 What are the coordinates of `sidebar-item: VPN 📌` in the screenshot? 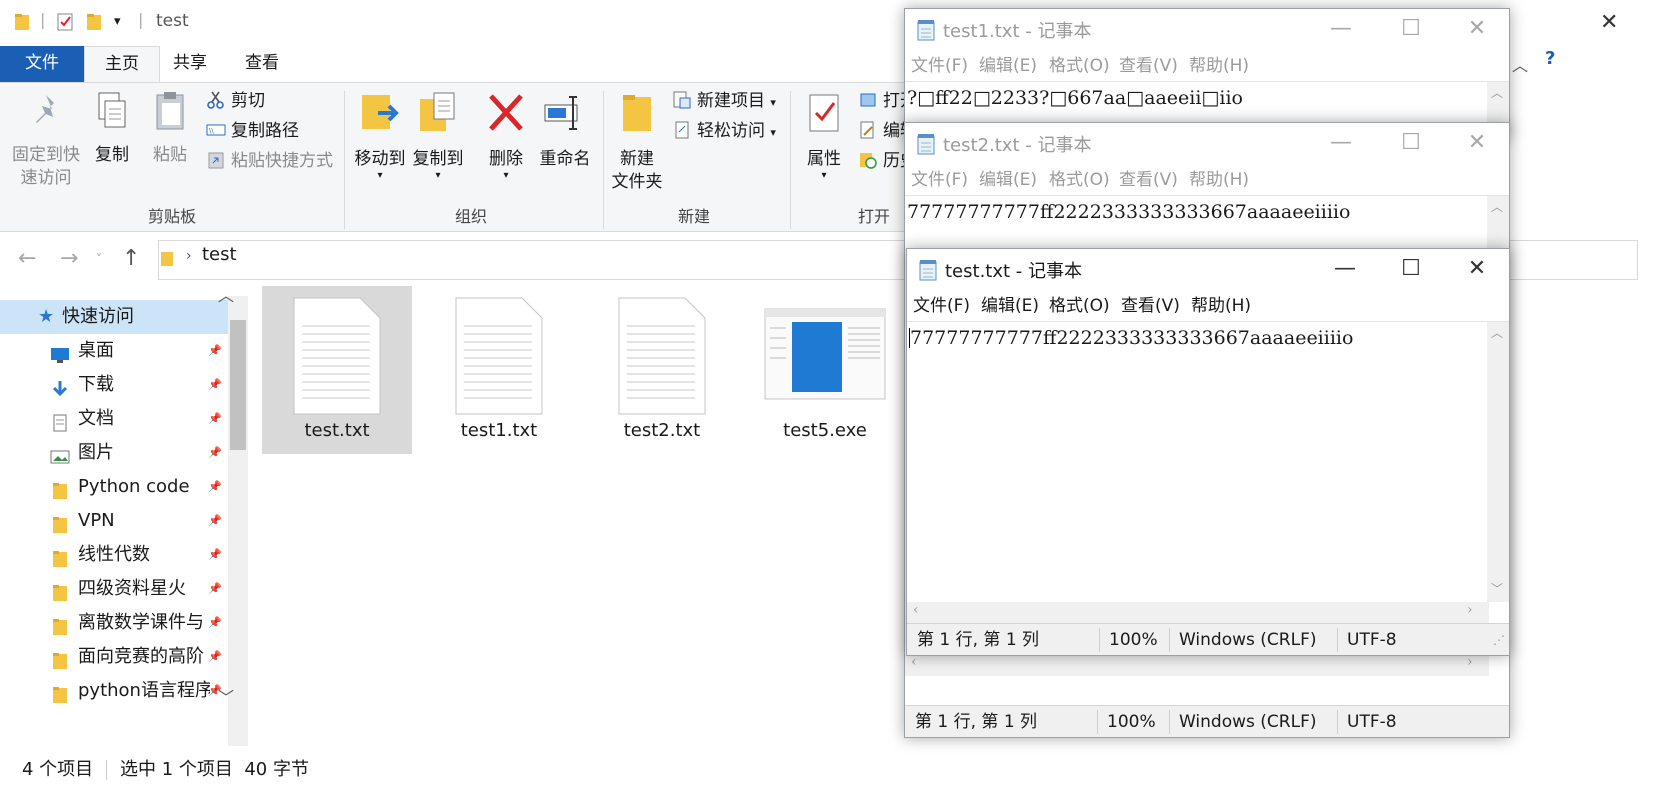 It's located at (118, 521).